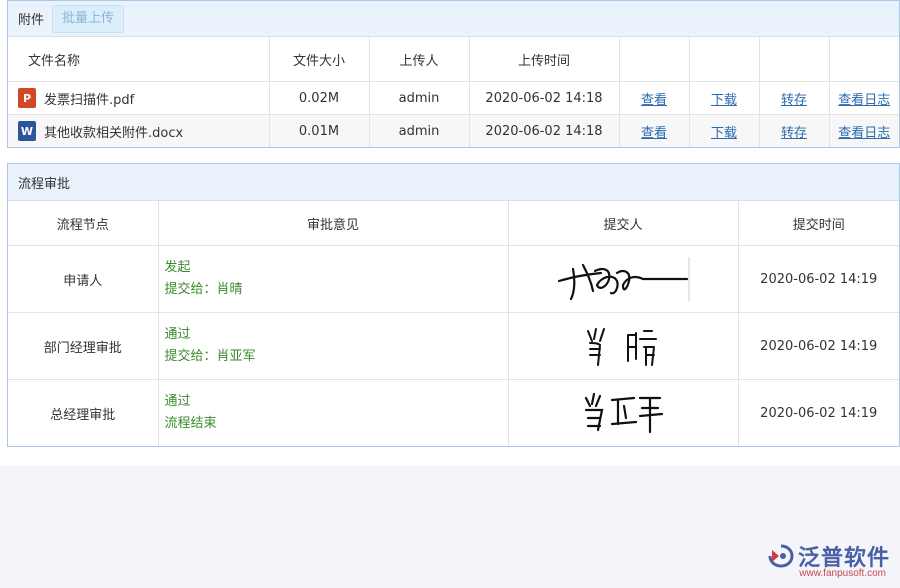 The width and height of the screenshot is (900, 588). I want to click on approval-header: 流程审批, so click(453, 182).